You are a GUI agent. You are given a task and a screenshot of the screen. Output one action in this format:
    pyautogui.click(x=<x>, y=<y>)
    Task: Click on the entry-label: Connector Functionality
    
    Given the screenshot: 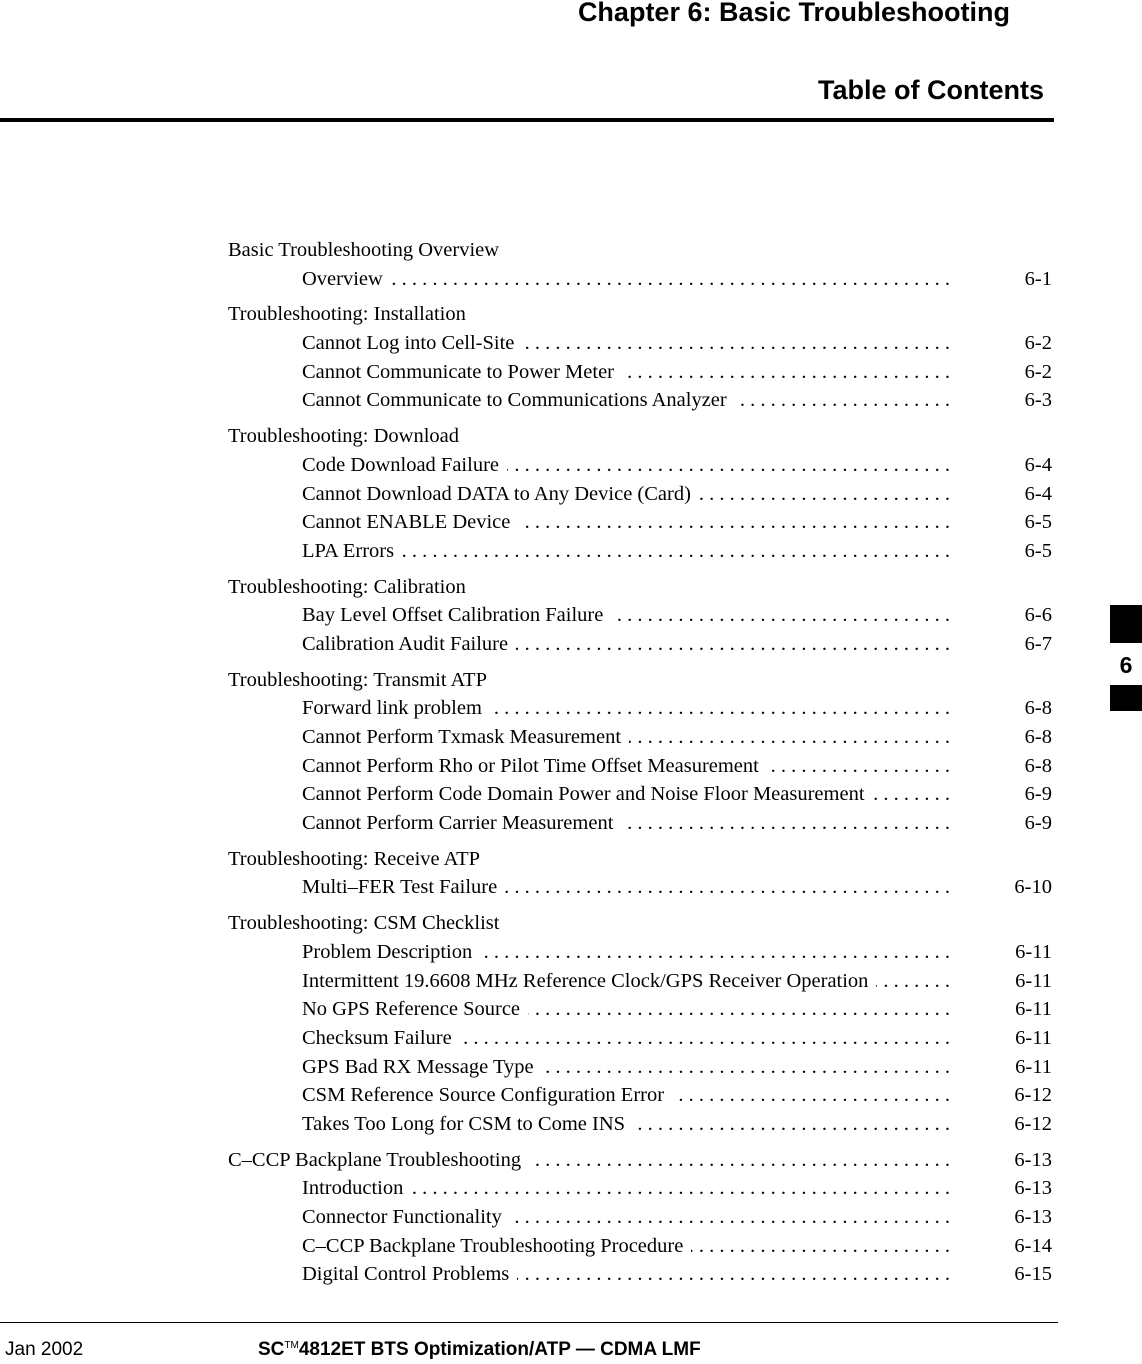 What is the action you would take?
    pyautogui.click(x=406, y=1217)
    